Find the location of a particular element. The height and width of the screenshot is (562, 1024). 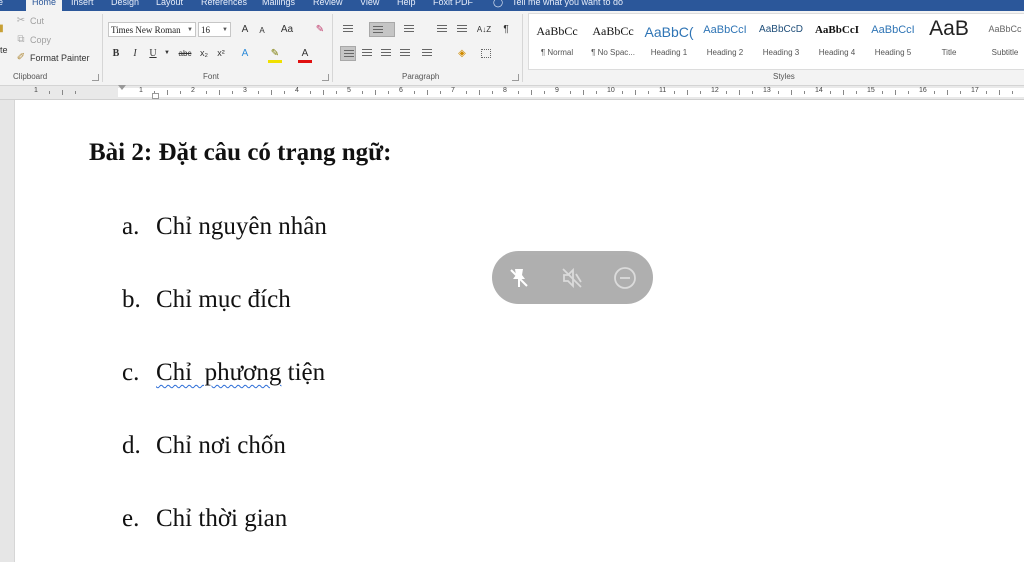

paste-icon: ▮ is located at coordinates (2, 29).